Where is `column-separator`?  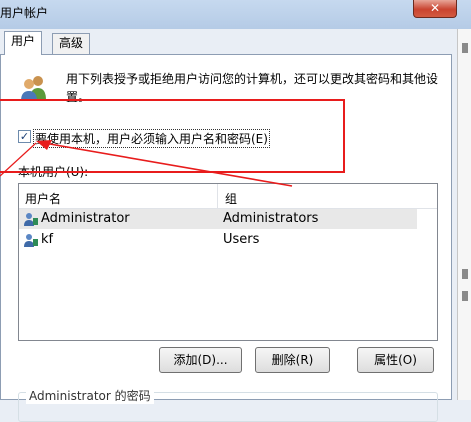
column-separator is located at coordinates (217, 196).